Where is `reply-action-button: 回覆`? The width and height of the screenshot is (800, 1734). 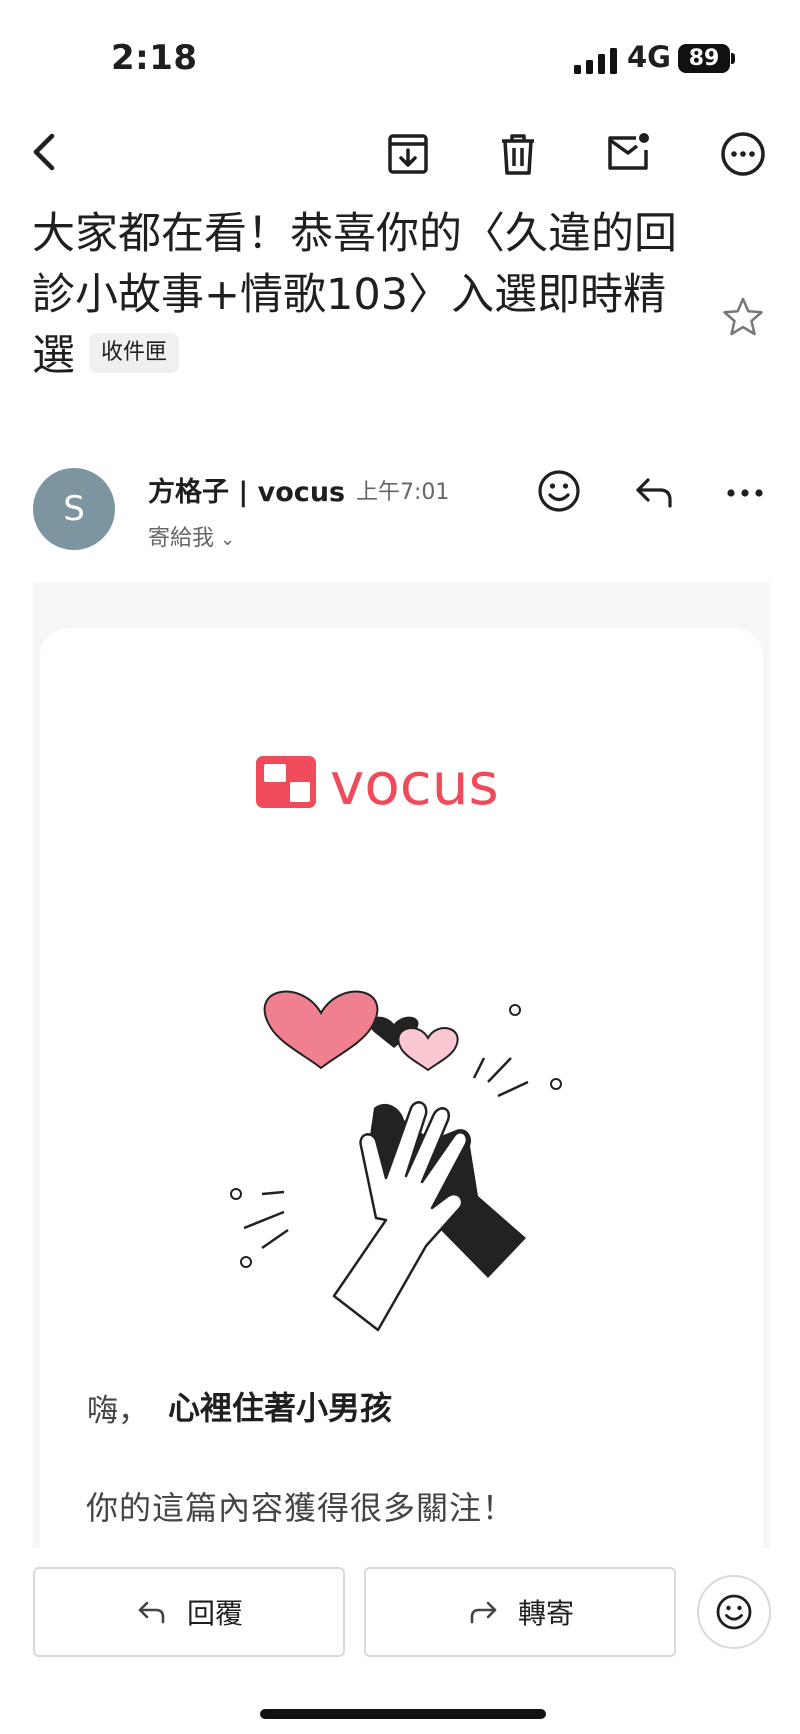 reply-action-button: 回覆 is located at coordinates (189, 1612).